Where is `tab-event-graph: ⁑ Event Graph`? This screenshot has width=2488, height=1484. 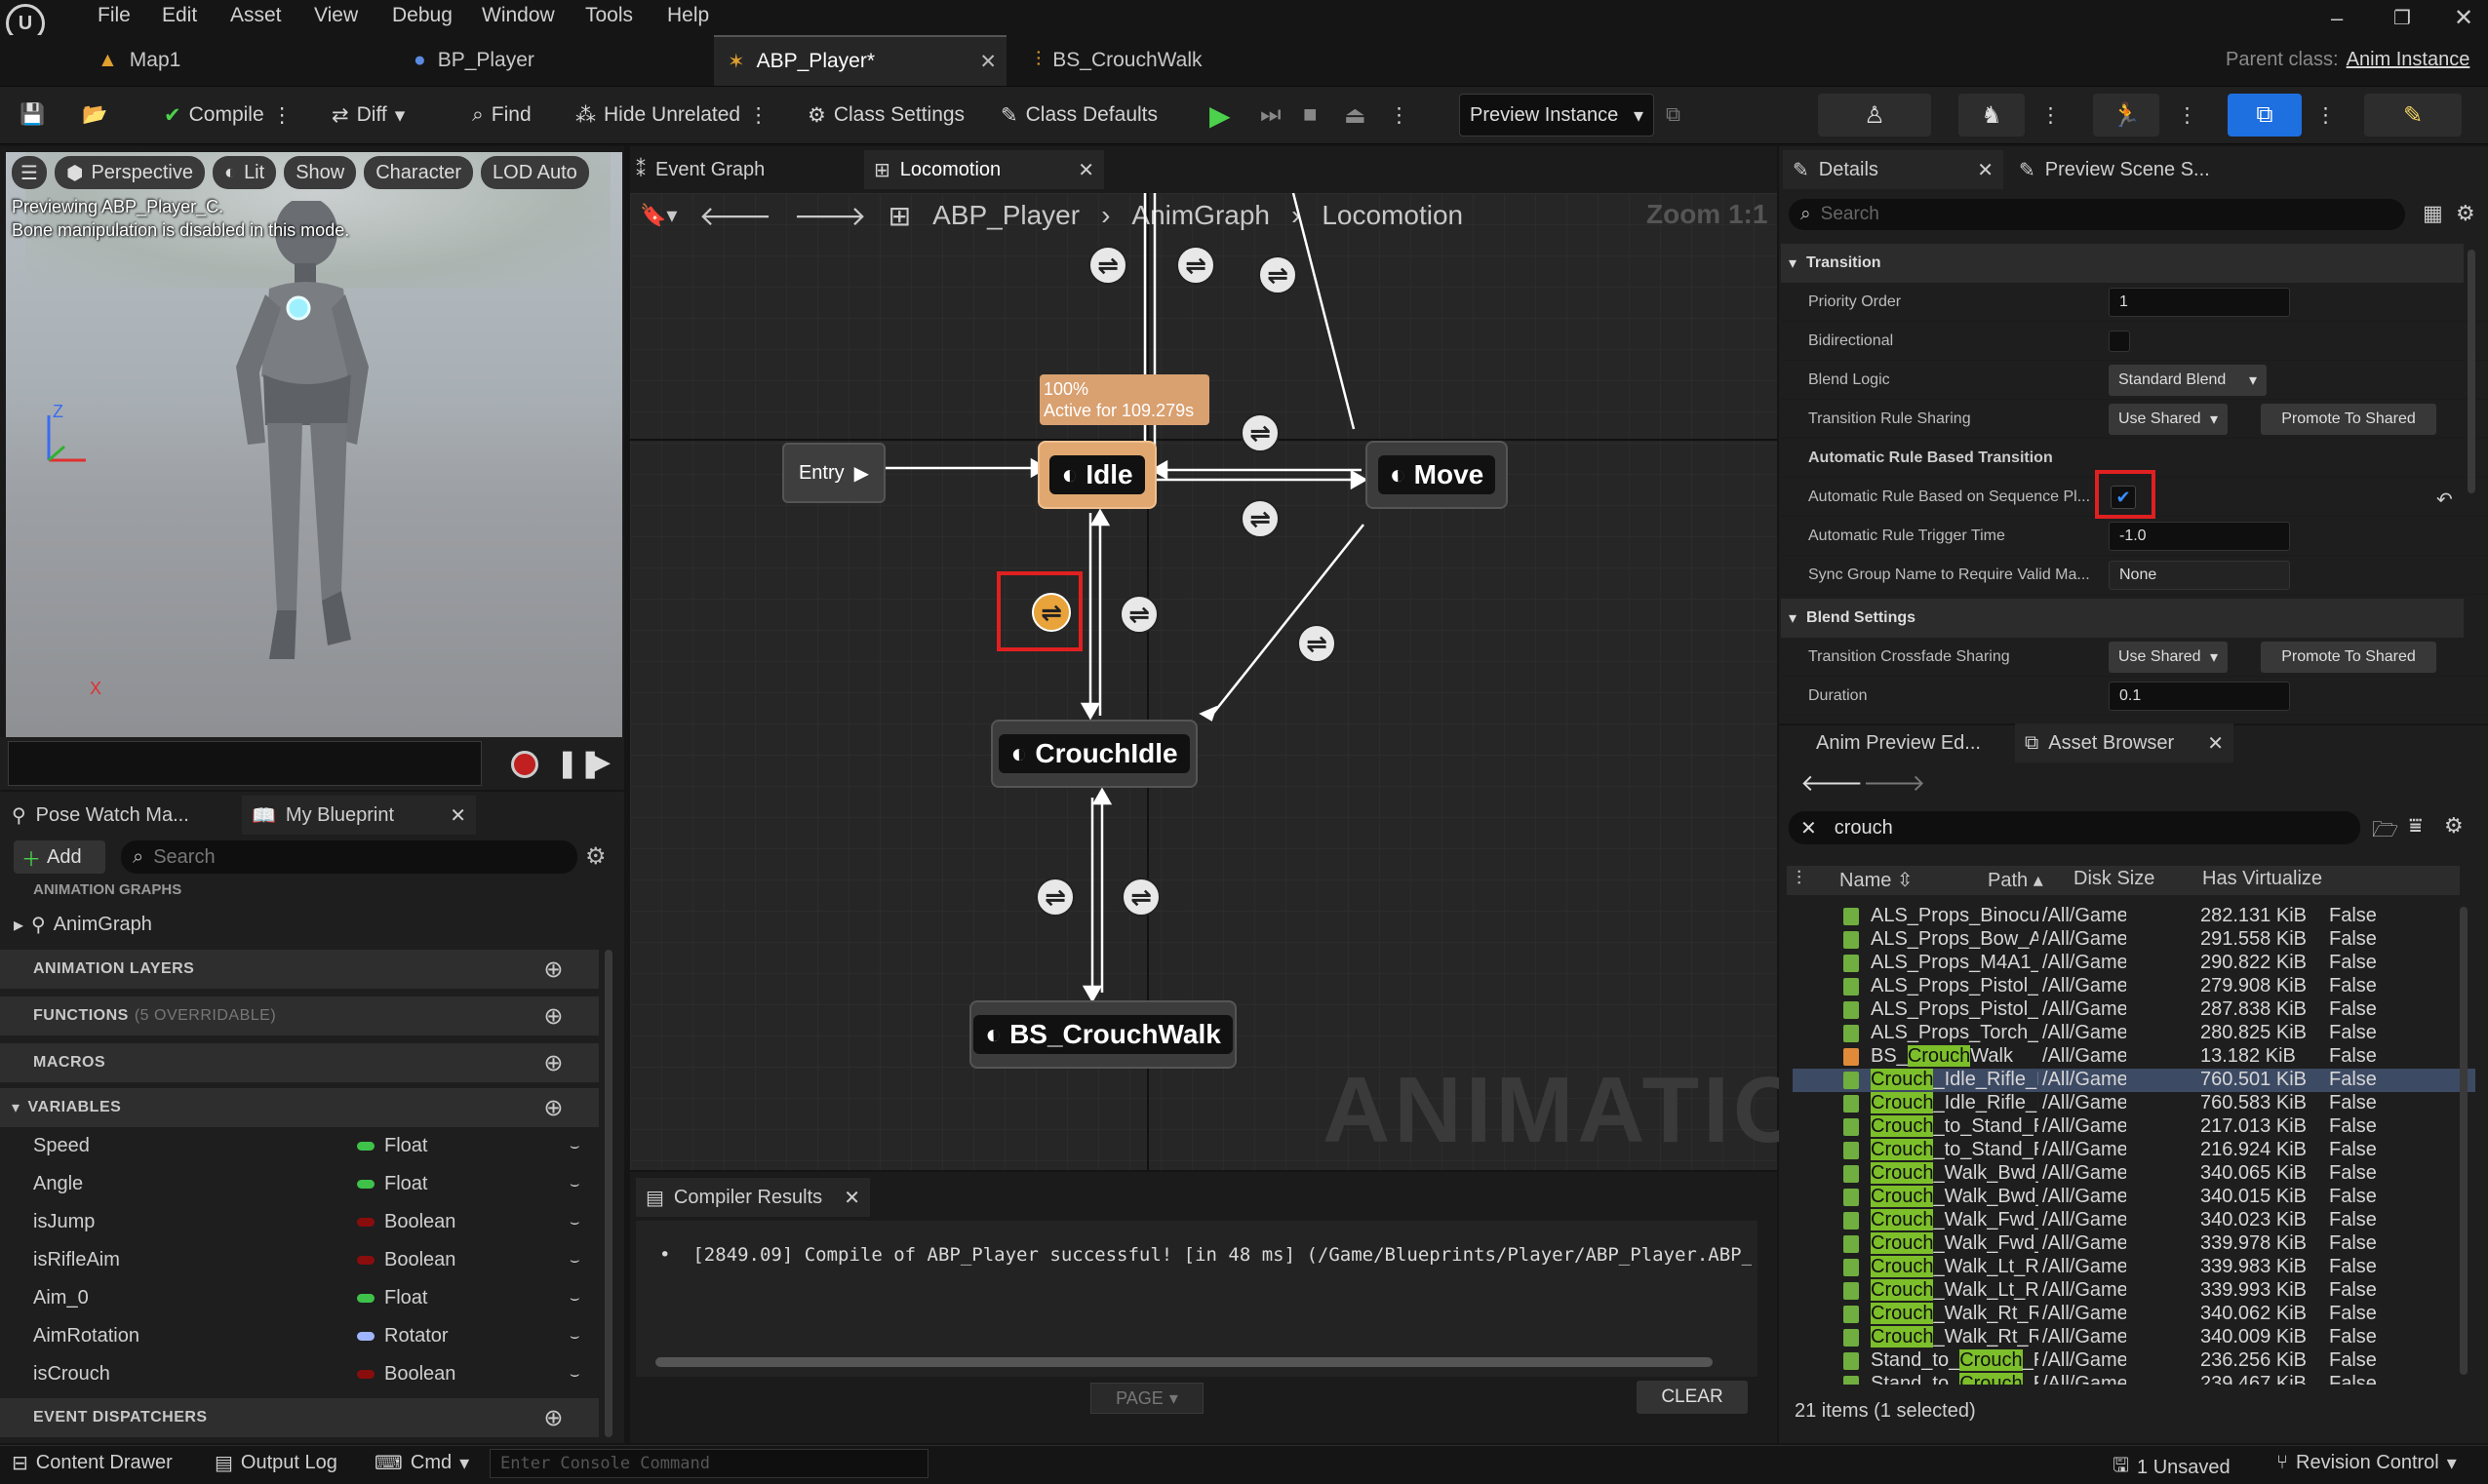 tab-event-graph: ⁑ Event Graph is located at coordinates (701, 169).